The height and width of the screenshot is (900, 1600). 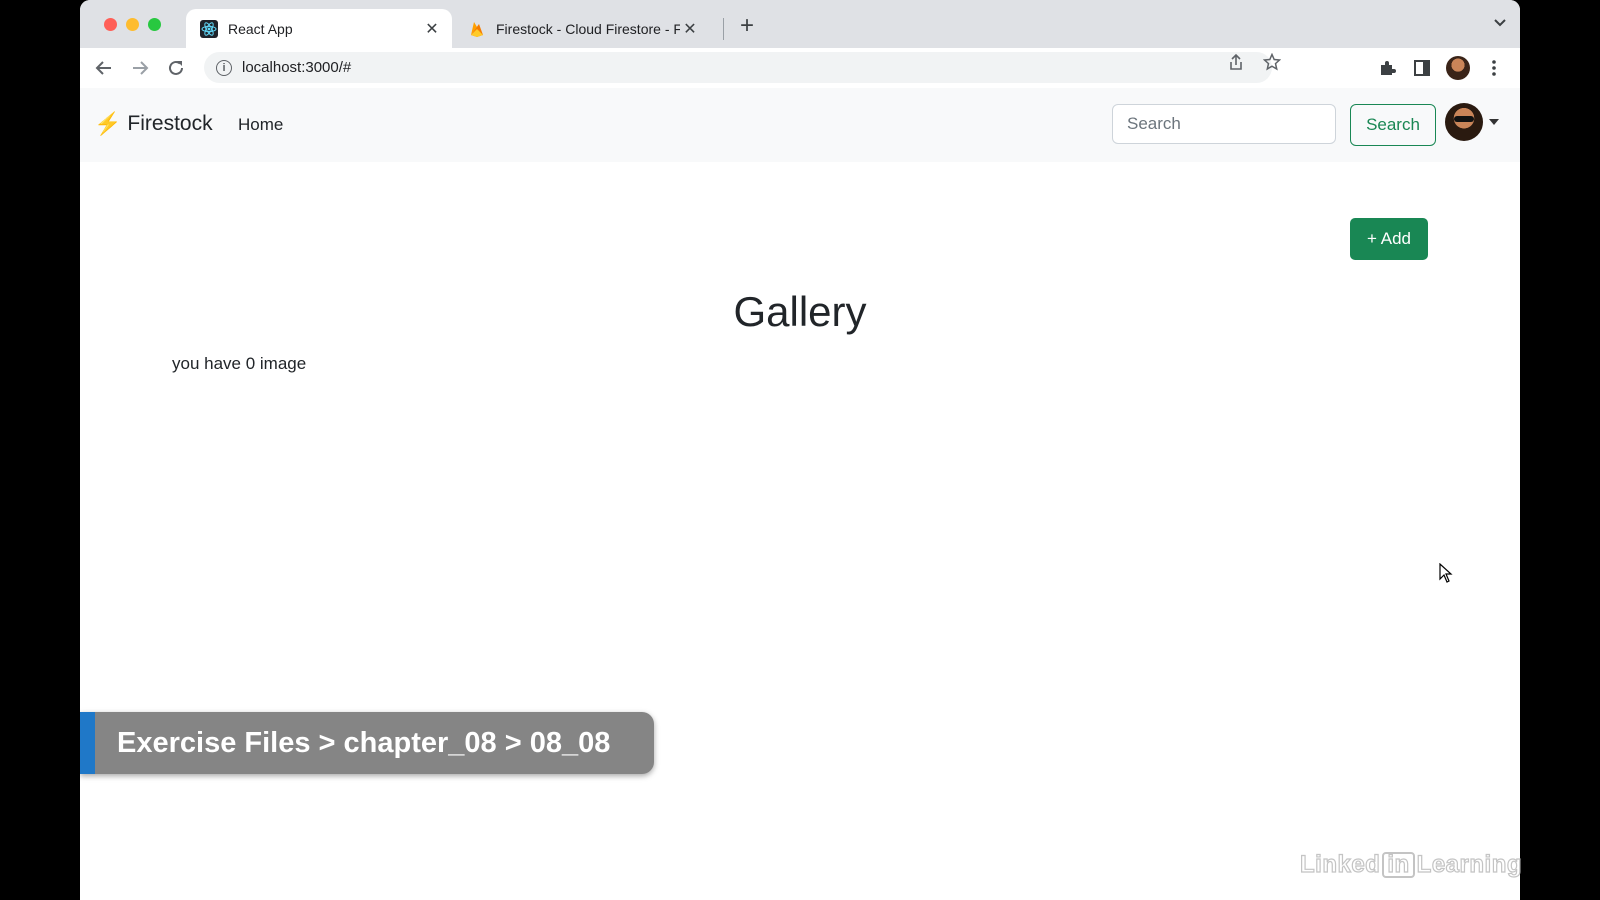 What do you see at coordinates (738, 67) in the screenshot?
I see `address-bar: i localhost:3000/#` at bounding box center [738, 67].